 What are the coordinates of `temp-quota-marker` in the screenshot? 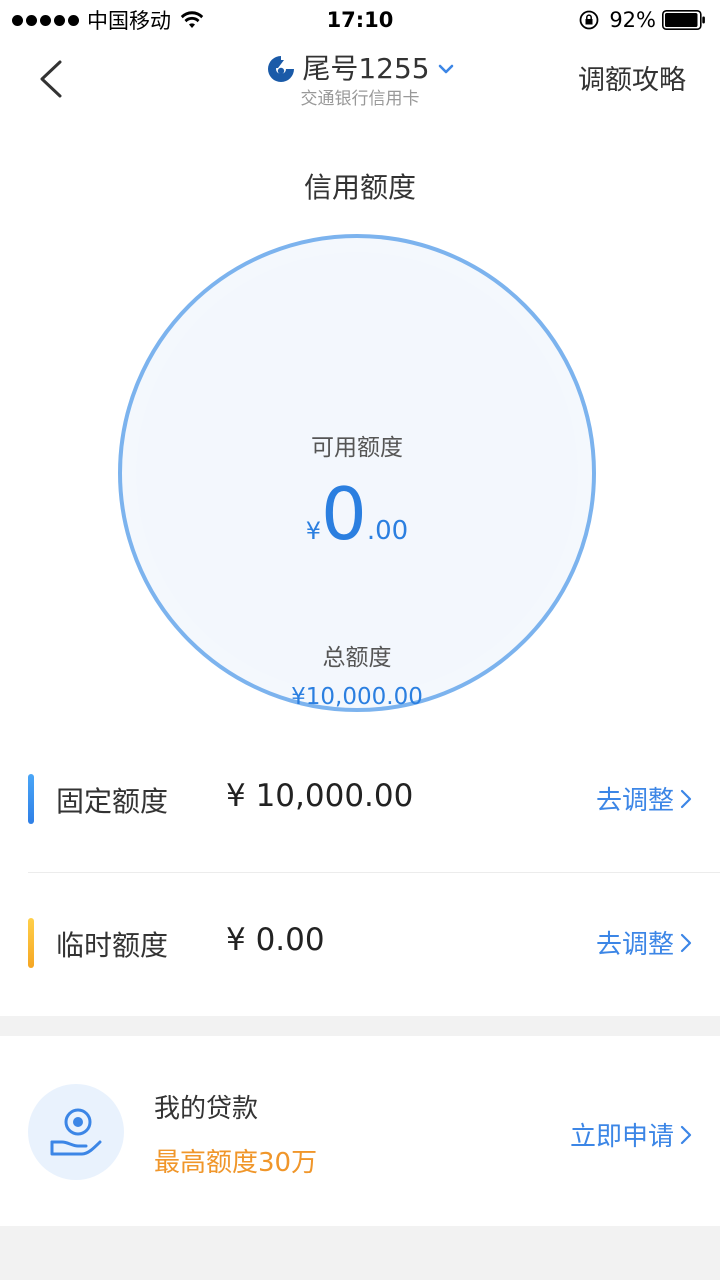 It's located at (31, 943).